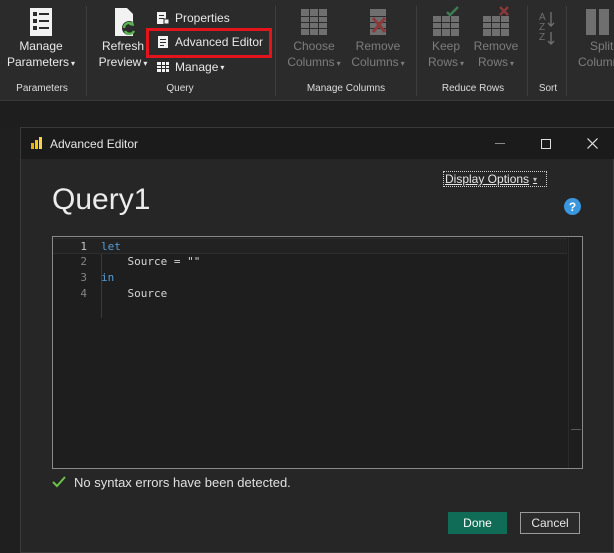 The height and width of the screenshot is (553, 614). Describe the element at coordinates (163, 67) in the screenshot. I see `manage-table-icon` at that location.